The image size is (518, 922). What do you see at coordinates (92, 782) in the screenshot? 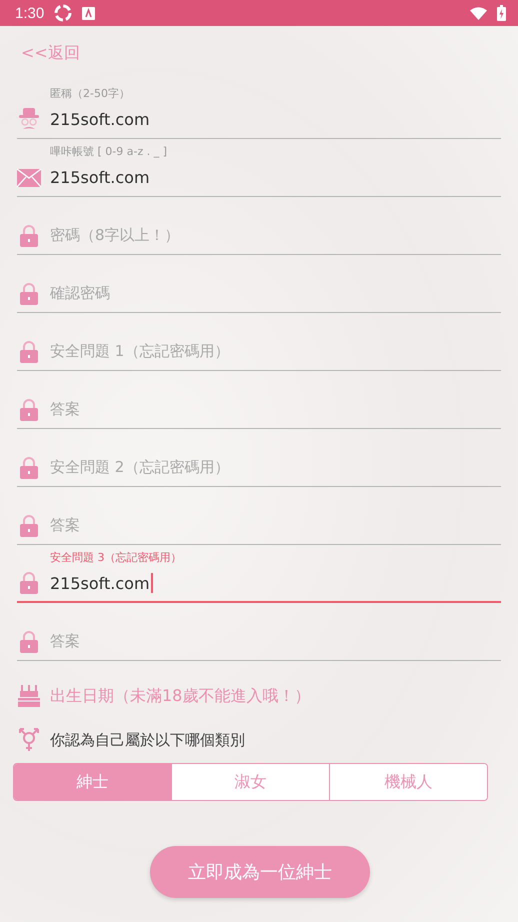
I see `gender-option: 紳士` at bounding box center [92, 782].